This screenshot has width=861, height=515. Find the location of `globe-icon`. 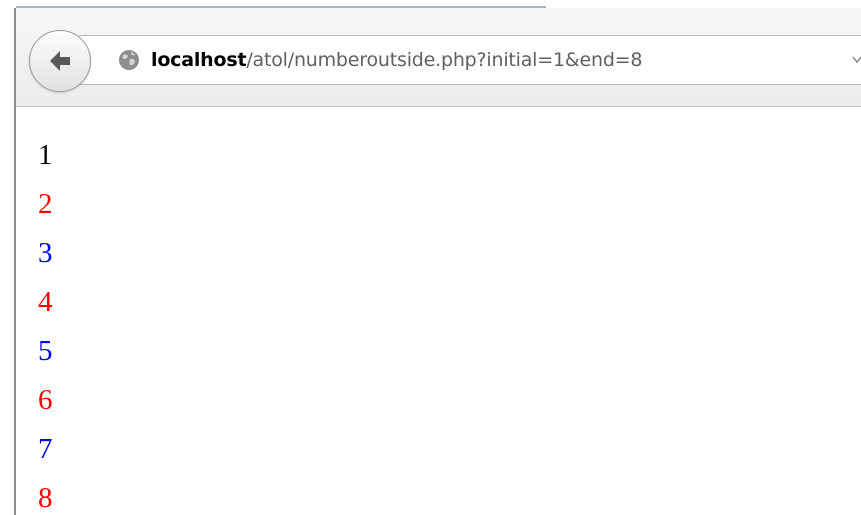

globe-icon is located at coordinates (129, 60).